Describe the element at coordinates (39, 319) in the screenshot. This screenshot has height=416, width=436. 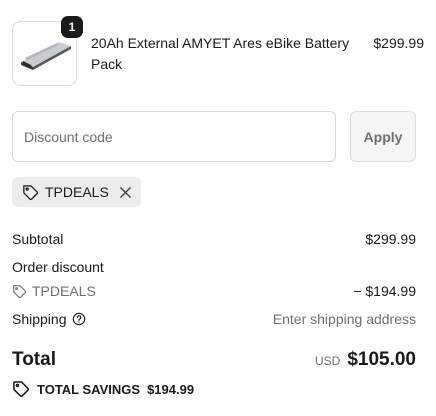
I see `shipping-label: Shipping` at that location.